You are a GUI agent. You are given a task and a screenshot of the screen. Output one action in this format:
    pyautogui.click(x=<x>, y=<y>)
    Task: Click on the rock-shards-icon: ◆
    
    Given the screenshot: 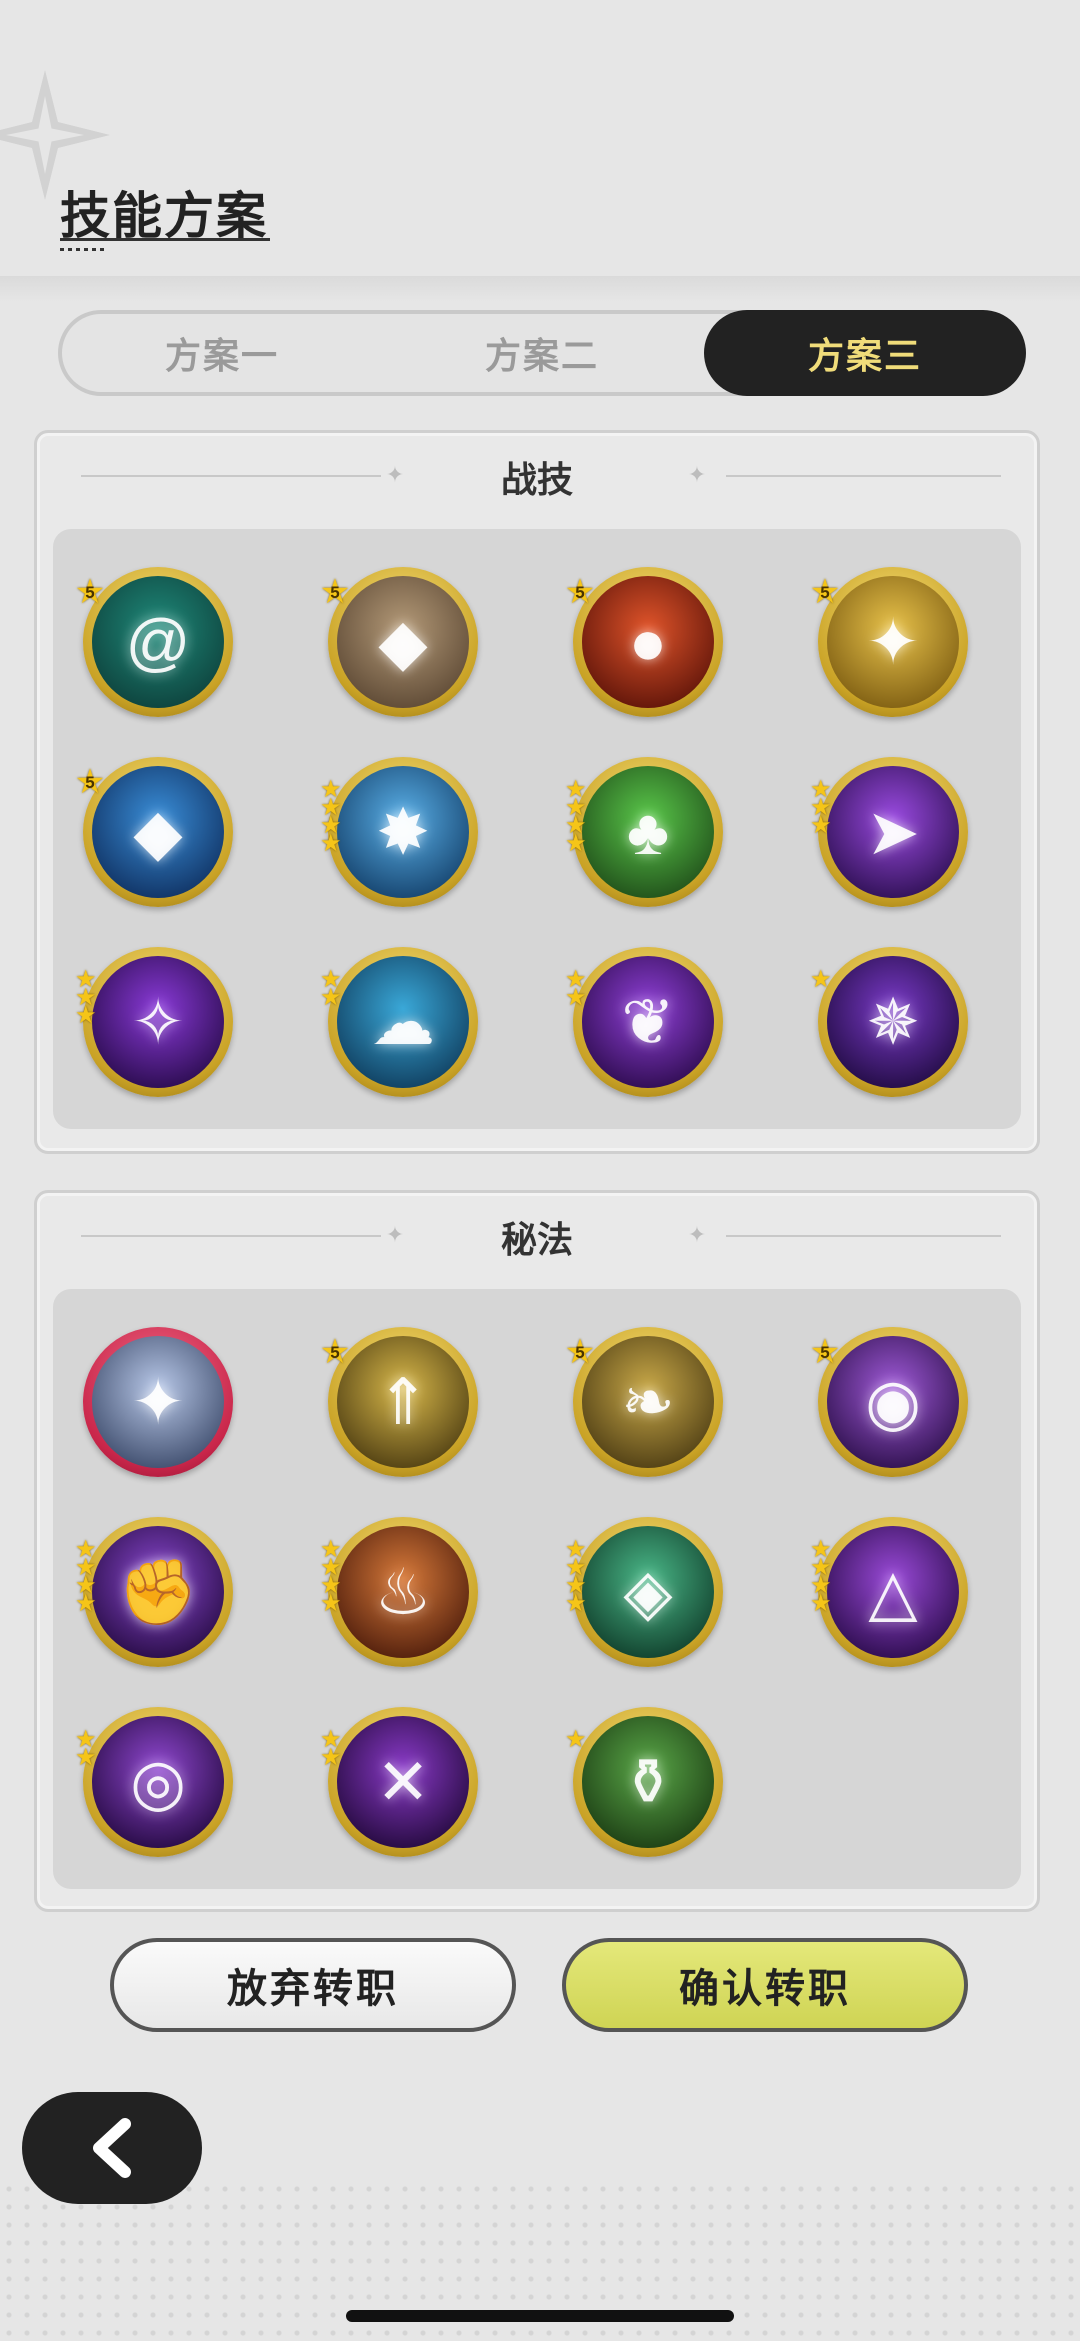 What is the action you would take?
    pyautogui.click(x=403, y=642)
    